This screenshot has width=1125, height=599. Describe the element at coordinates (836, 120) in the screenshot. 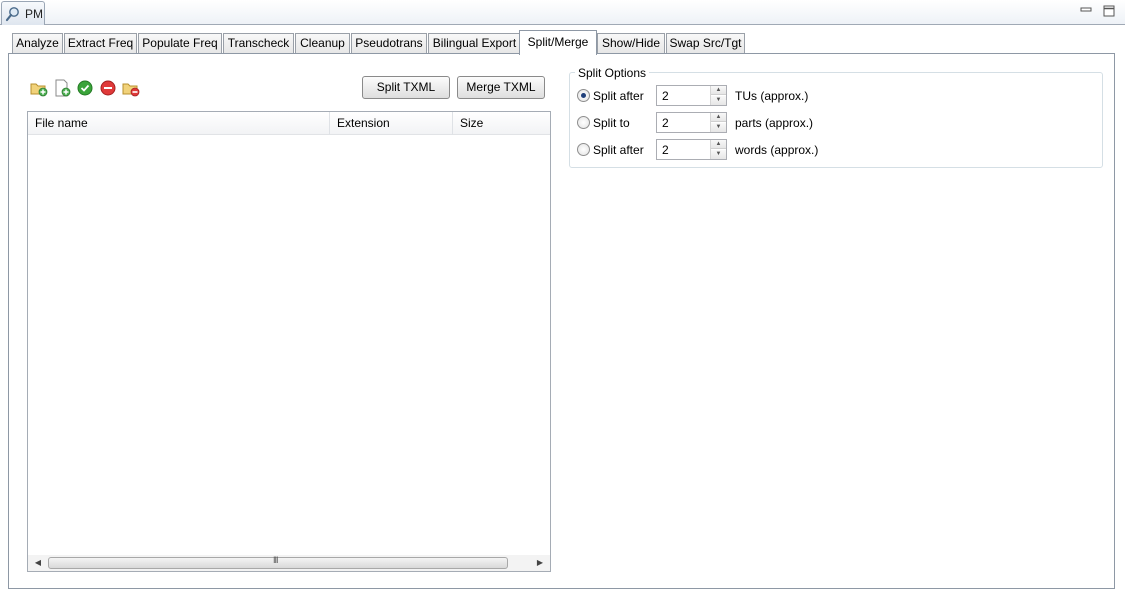

I see `split-options-group` at that location.